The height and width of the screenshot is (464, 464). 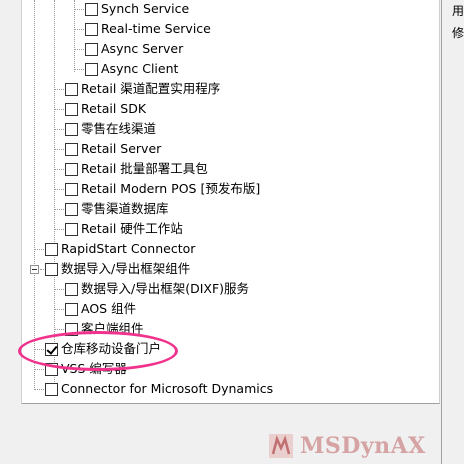 I want to click on tree-item-rapidstart-connector: RapidStart Connector, so click(x=120, y=249).